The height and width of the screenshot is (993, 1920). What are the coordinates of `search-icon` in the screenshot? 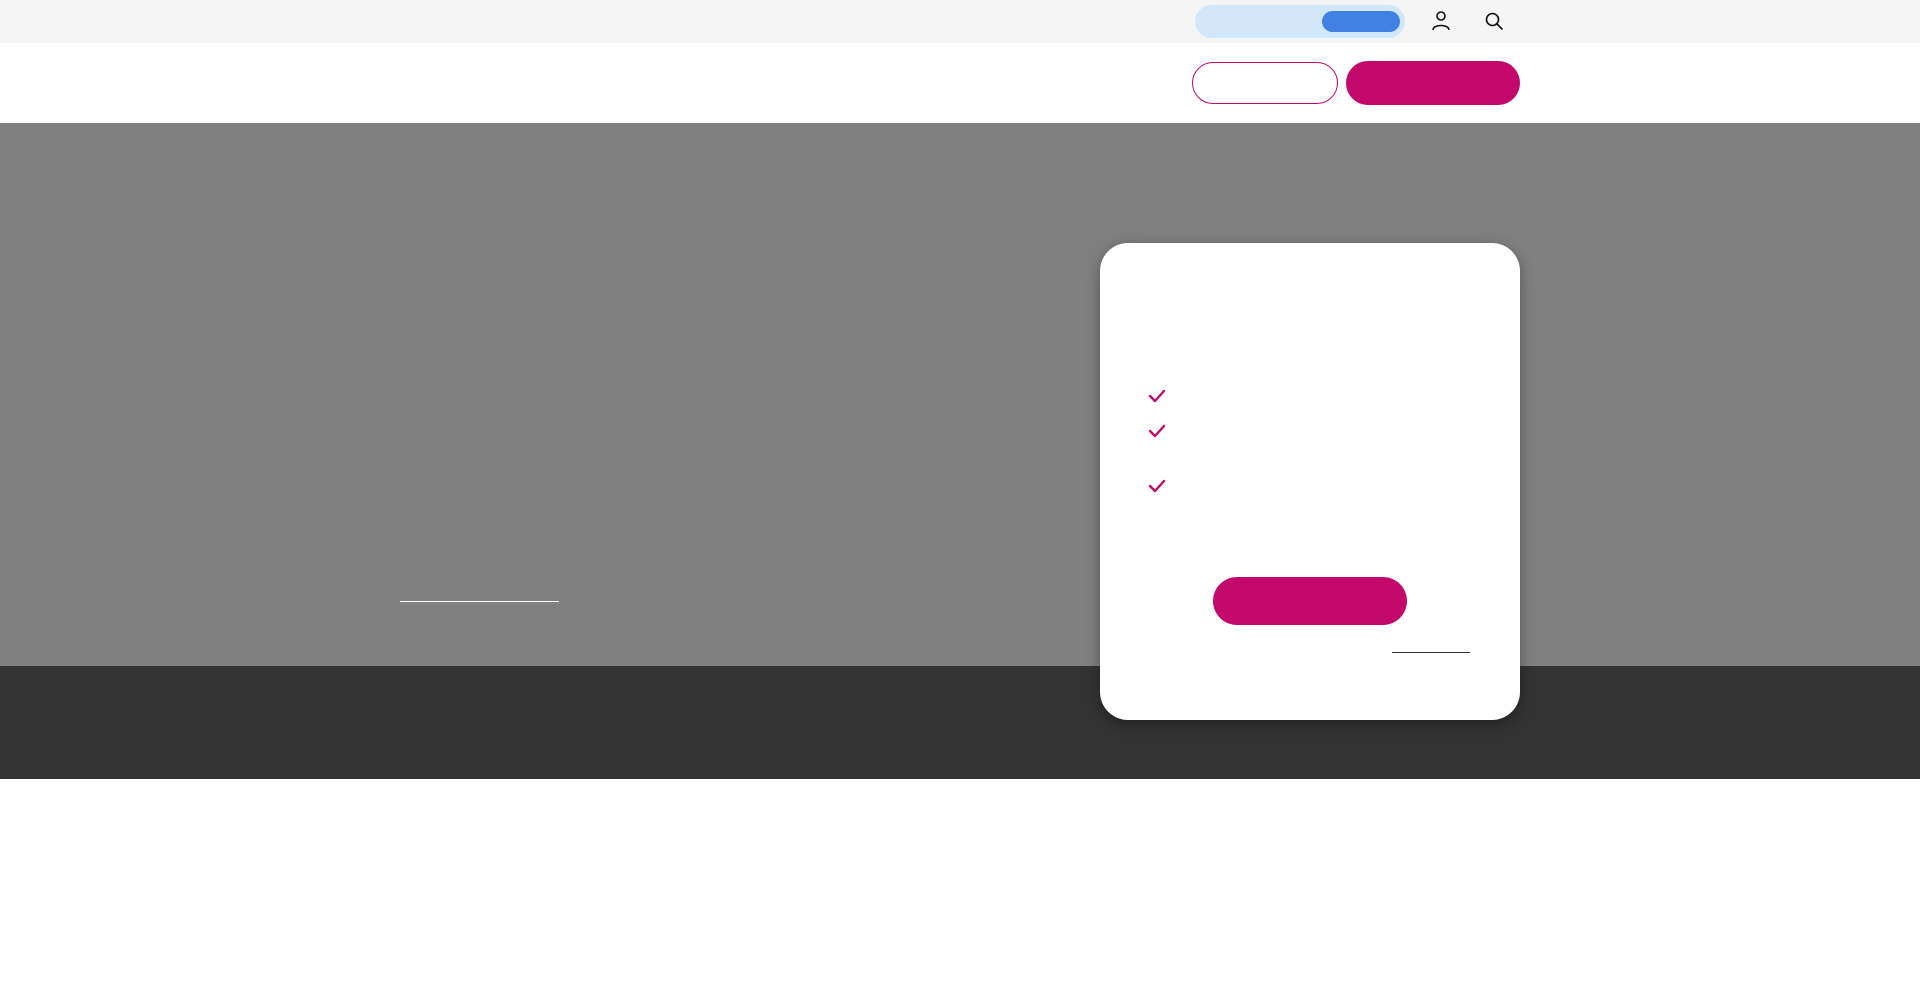 It's located at (1494, 21).